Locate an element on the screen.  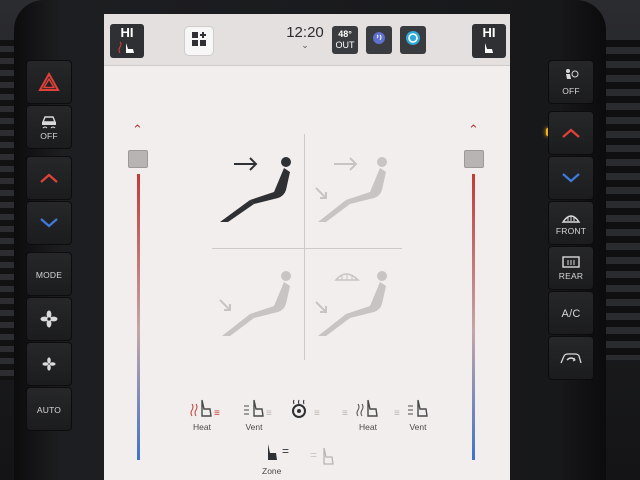
voice-command-icon is located at coordinates (379, 40).